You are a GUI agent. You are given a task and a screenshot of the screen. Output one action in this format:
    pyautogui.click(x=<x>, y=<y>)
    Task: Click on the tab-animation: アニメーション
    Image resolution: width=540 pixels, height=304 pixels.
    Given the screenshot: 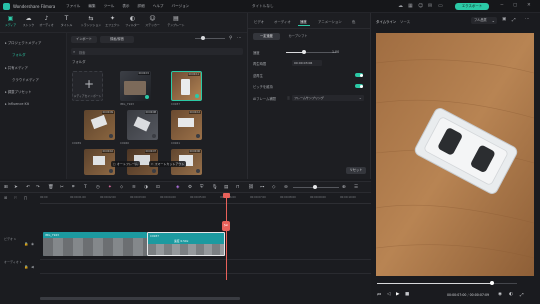 What is the action you would take?
    pyautogui.click(x=330, y=21)
    